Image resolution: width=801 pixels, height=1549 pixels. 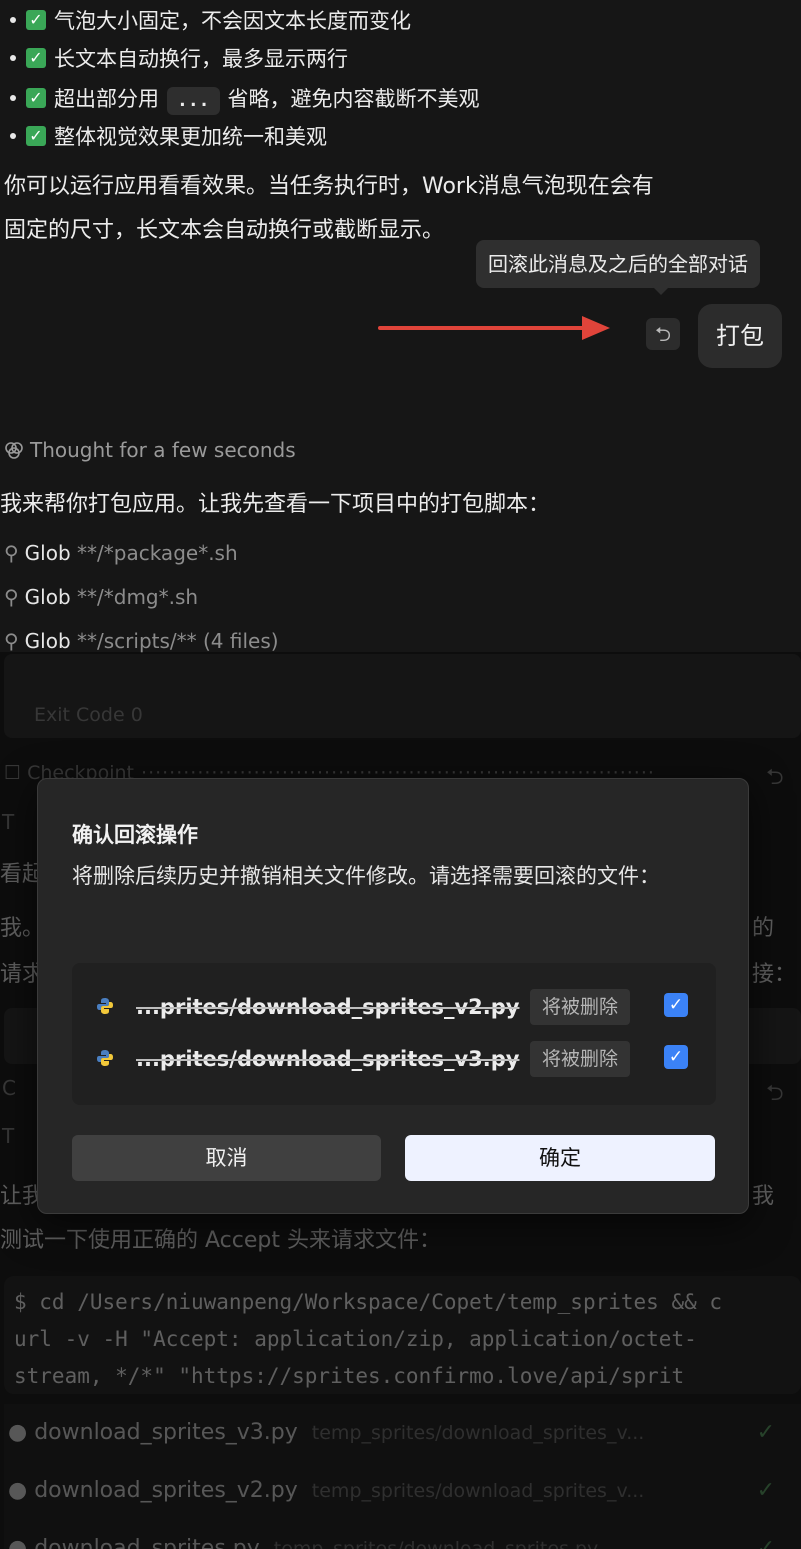 I want to click on bullet-text: 长文本自动换行，最多显示两行, so click(x=201, y=59).